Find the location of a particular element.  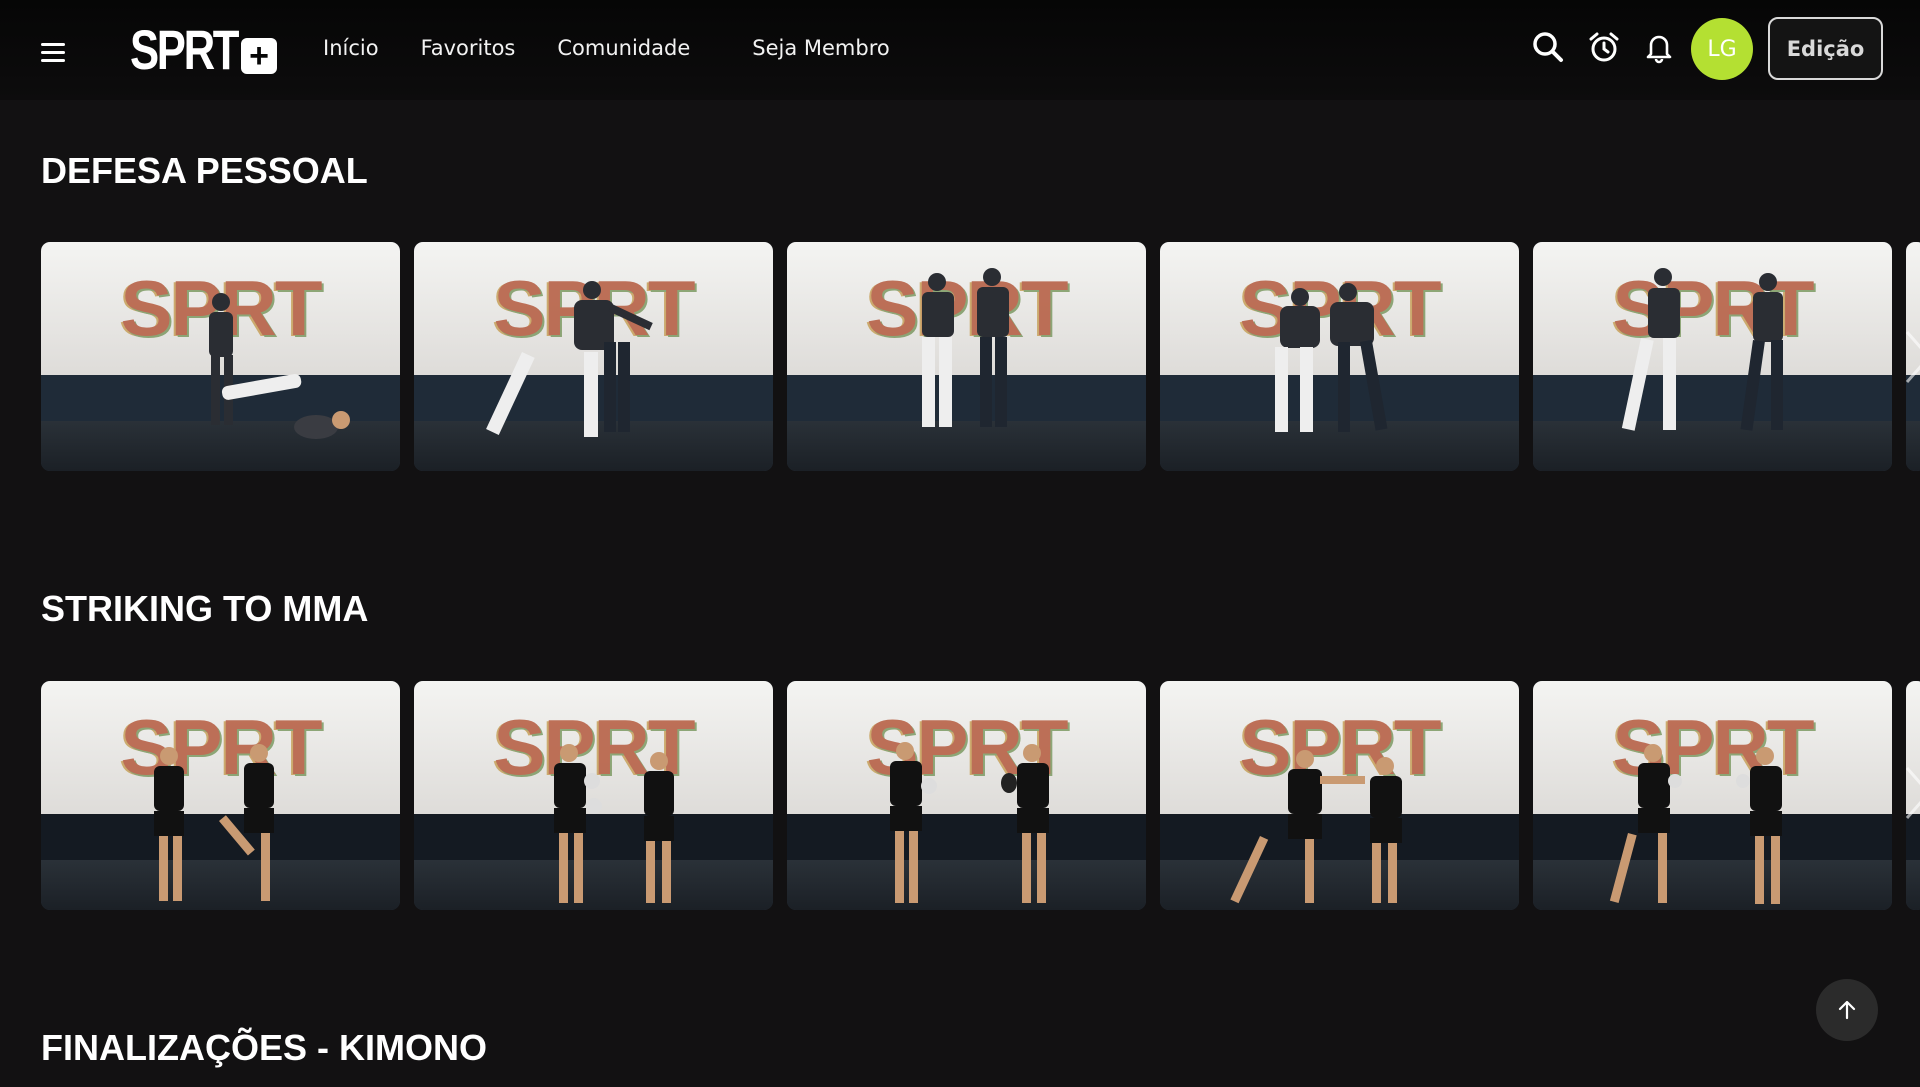

user-avatar: LG is located at coordinates (1722, 49).